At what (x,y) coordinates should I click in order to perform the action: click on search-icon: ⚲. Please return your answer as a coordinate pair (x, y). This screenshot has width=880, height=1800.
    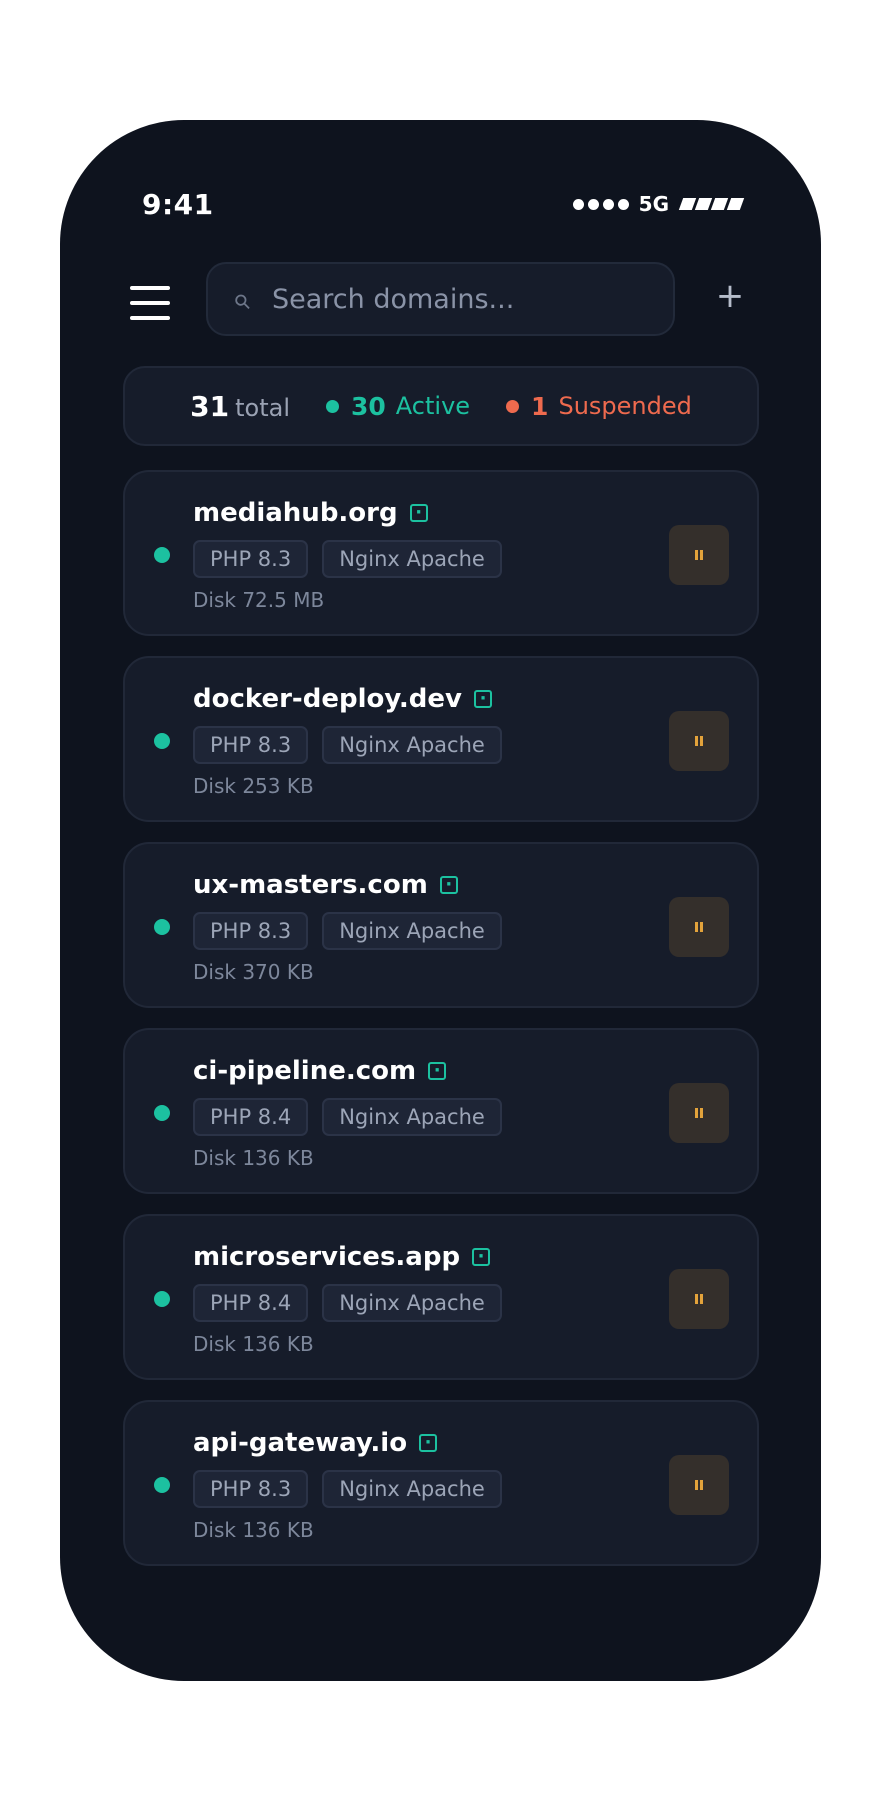
    Looking at the image, I should click on (242, 301).